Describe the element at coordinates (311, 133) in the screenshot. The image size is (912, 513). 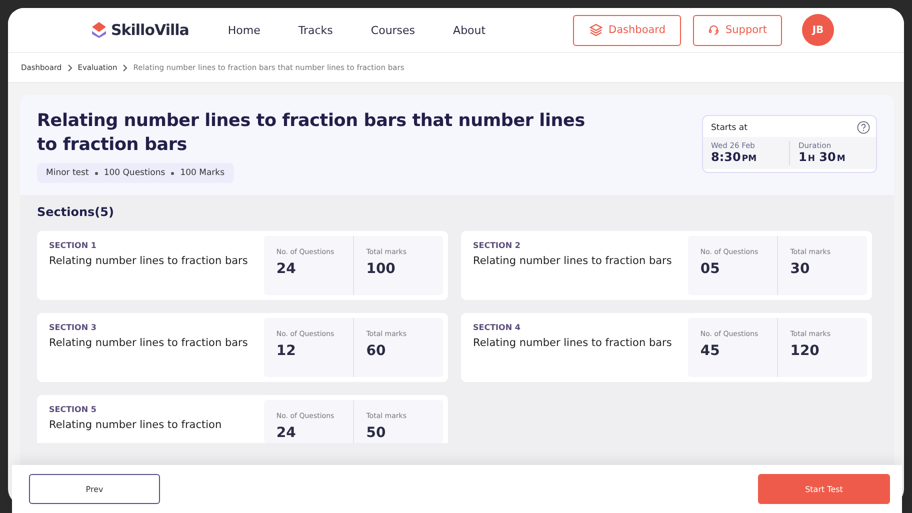
I see `test-title: Relating number lines to fraction bars that number lines to fraction bars` at that location.